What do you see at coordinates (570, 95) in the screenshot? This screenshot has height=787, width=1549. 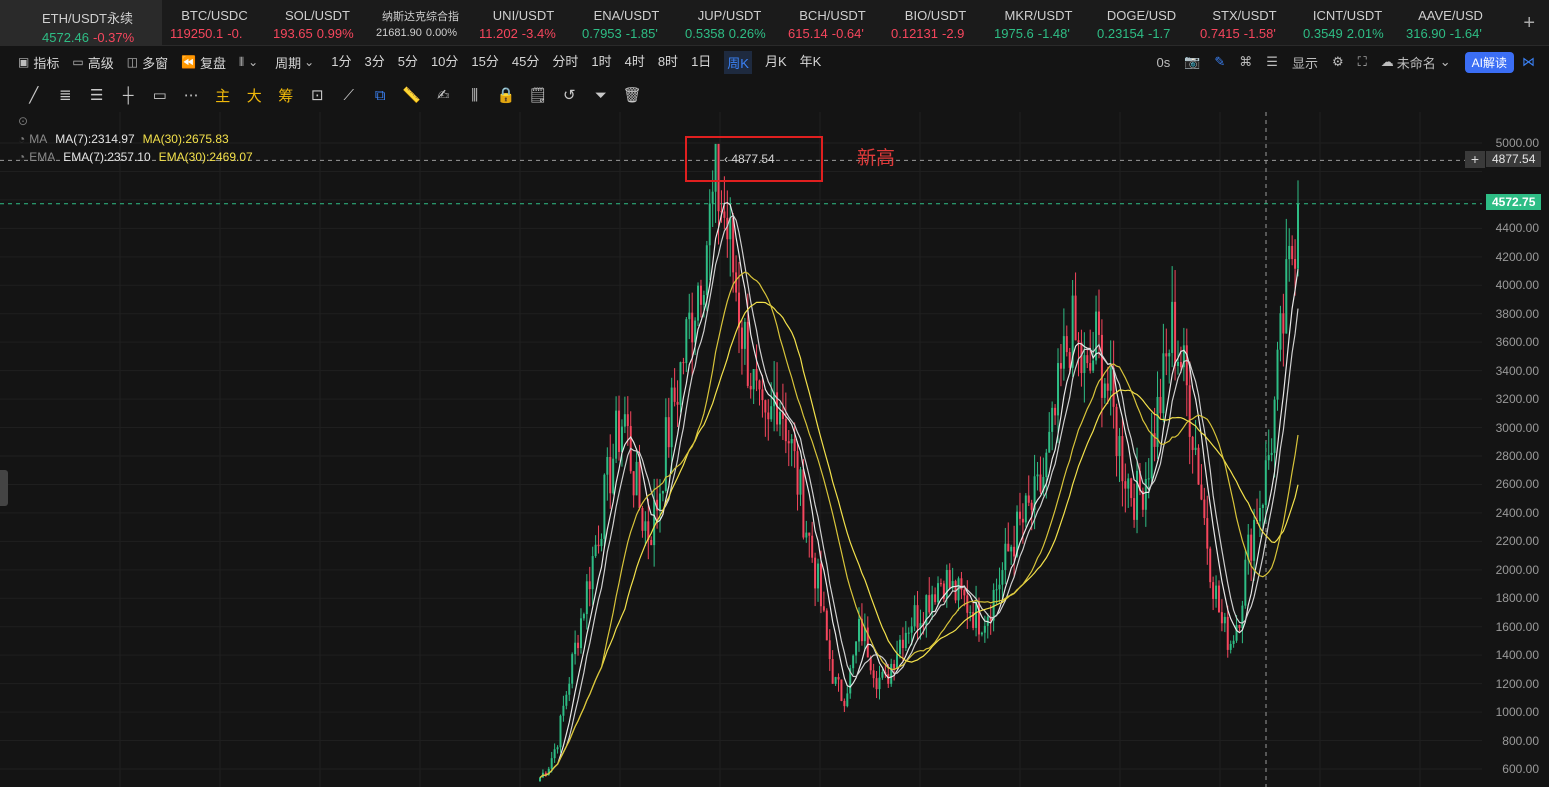 I see `undo-icon: ↺` at bounding box center [570, 95].